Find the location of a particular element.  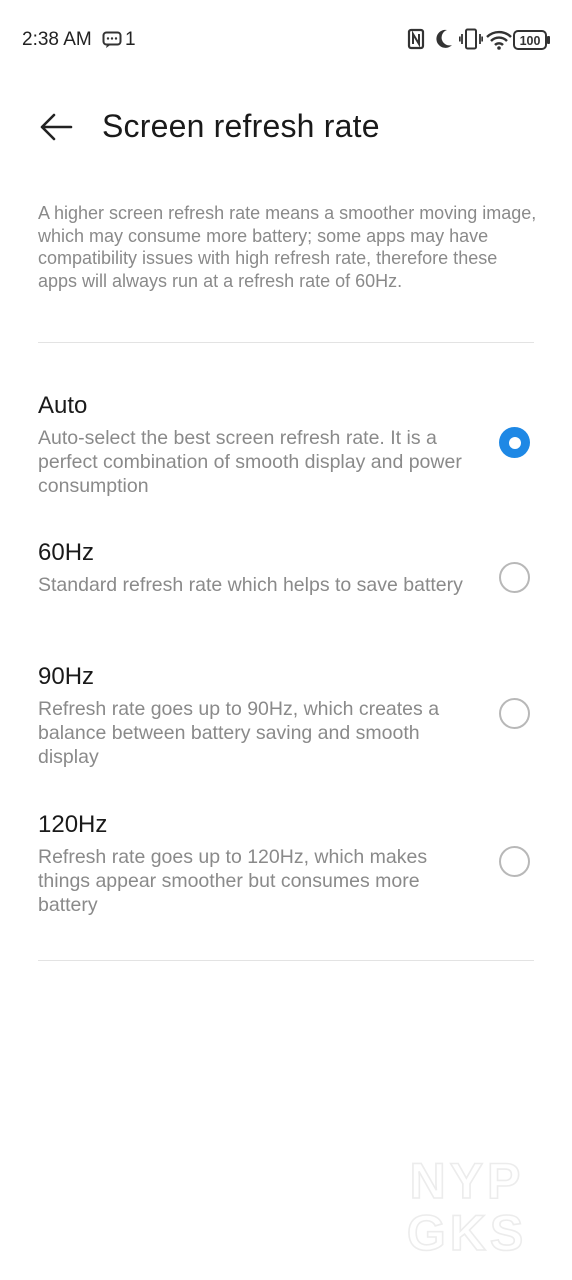

wifi-icon is located at coordinates (499, 40).